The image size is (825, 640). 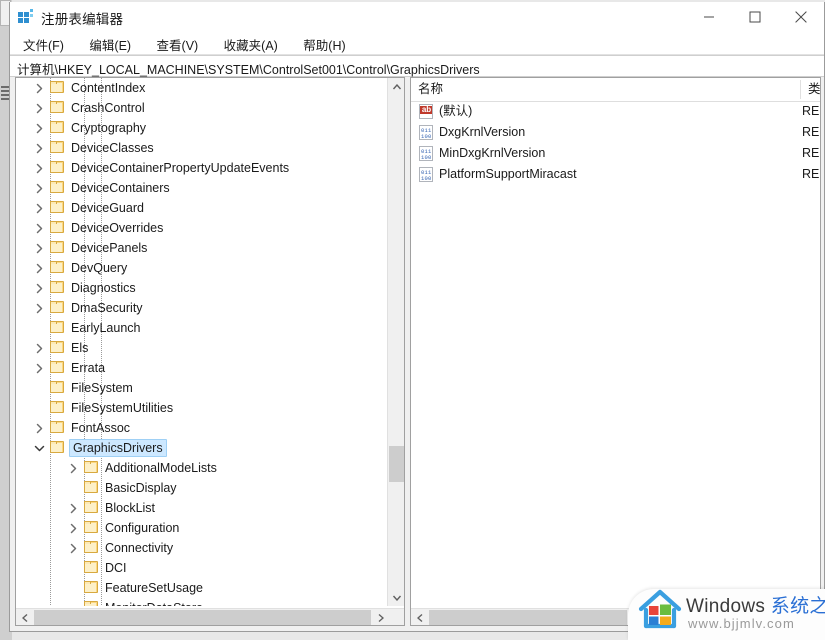 I want to click on tree-node: DevicePanels, so click(x=201, y=248).